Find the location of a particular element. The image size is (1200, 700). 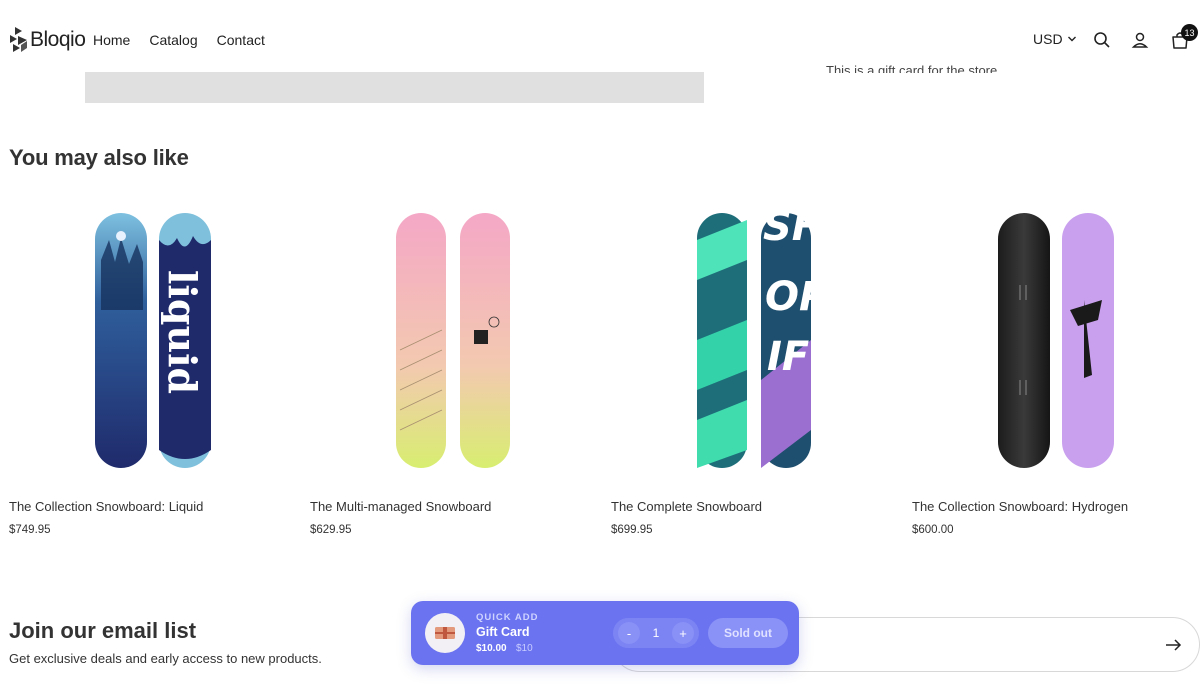

quick-add-price: $10.00 is located at coordinates (491, 648).